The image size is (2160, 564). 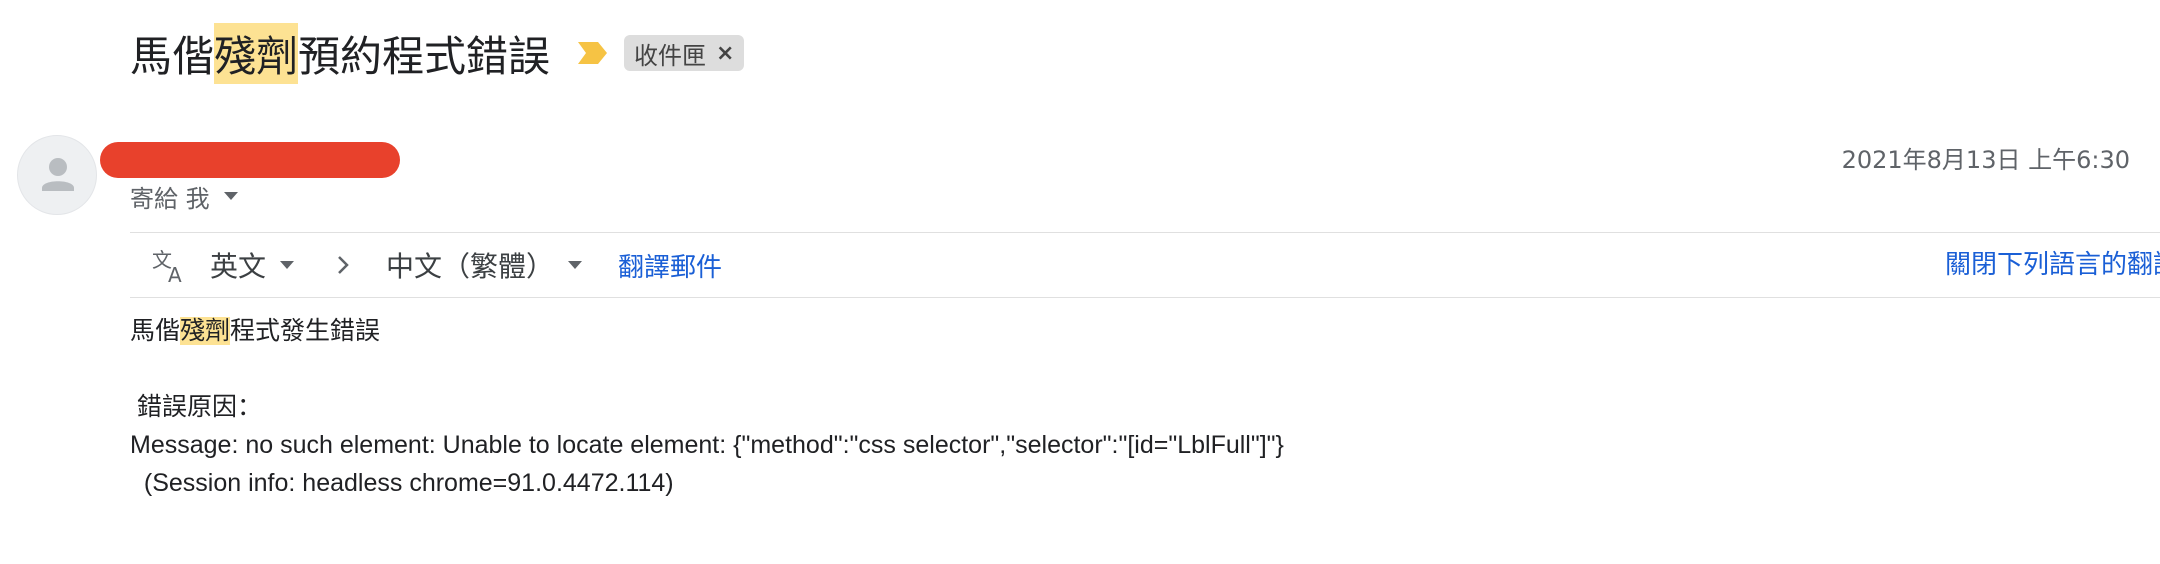 What do you see at coordinates (305, 331) in the screenshot?
I see `body-line-1-end: 程式發生錯誤` at bounding box center [305, 331].